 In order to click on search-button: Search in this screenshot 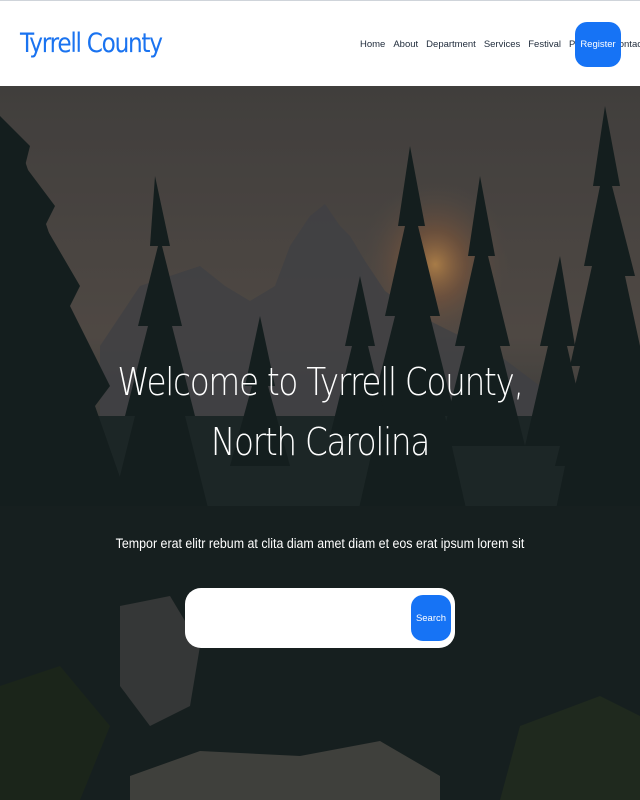, I will do `click(431, 618)`.